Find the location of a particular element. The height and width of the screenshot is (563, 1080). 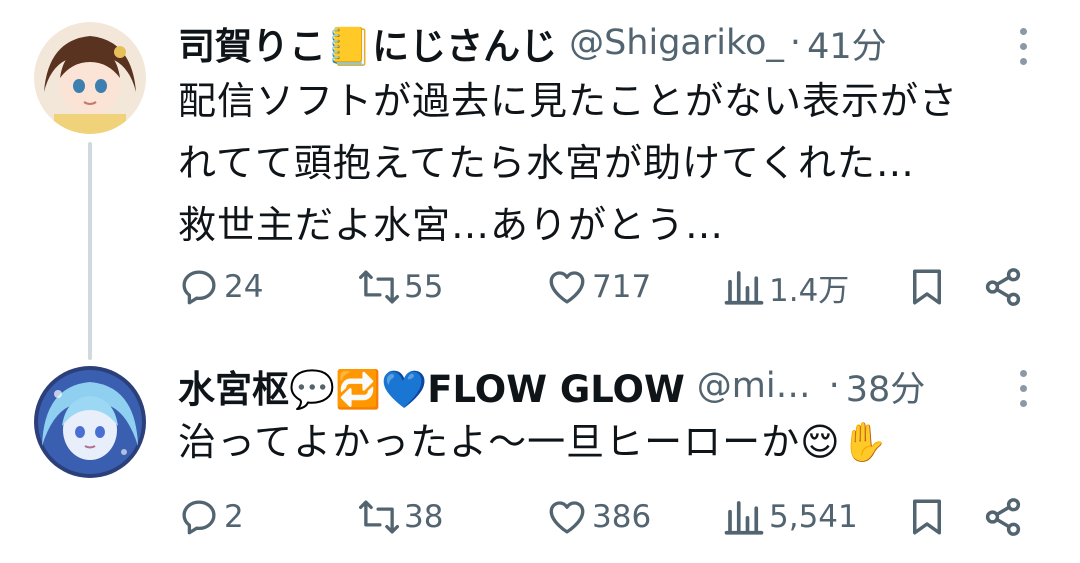

reply-count: 2 is located at coordinates (234, 517).